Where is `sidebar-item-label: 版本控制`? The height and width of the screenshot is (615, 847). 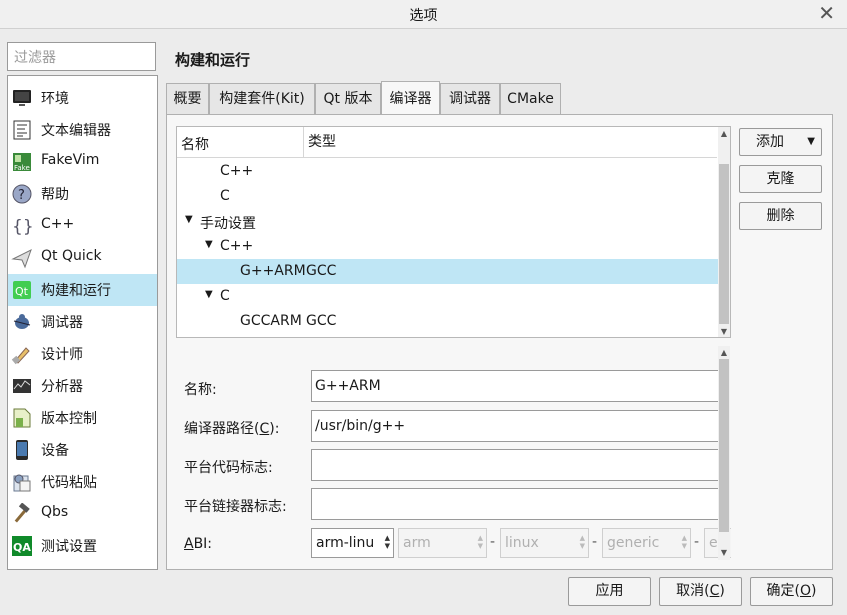
sidebar-item-label: 版本控制 is located at coordinates (69, 419).